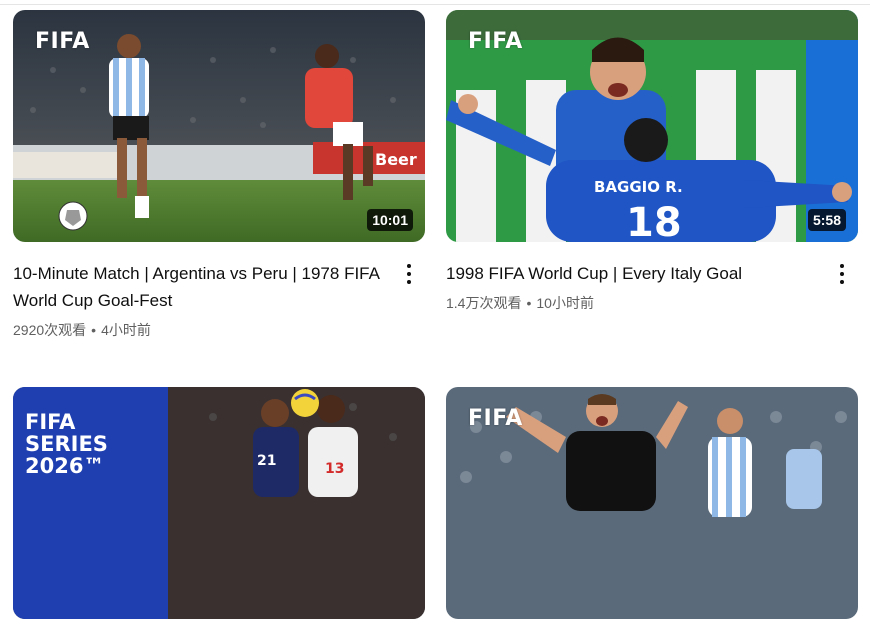 Image resolution: width=870 pixels, height=619 pixels. I want to click on view-count: 1.4万次观看, so click(484, 303).